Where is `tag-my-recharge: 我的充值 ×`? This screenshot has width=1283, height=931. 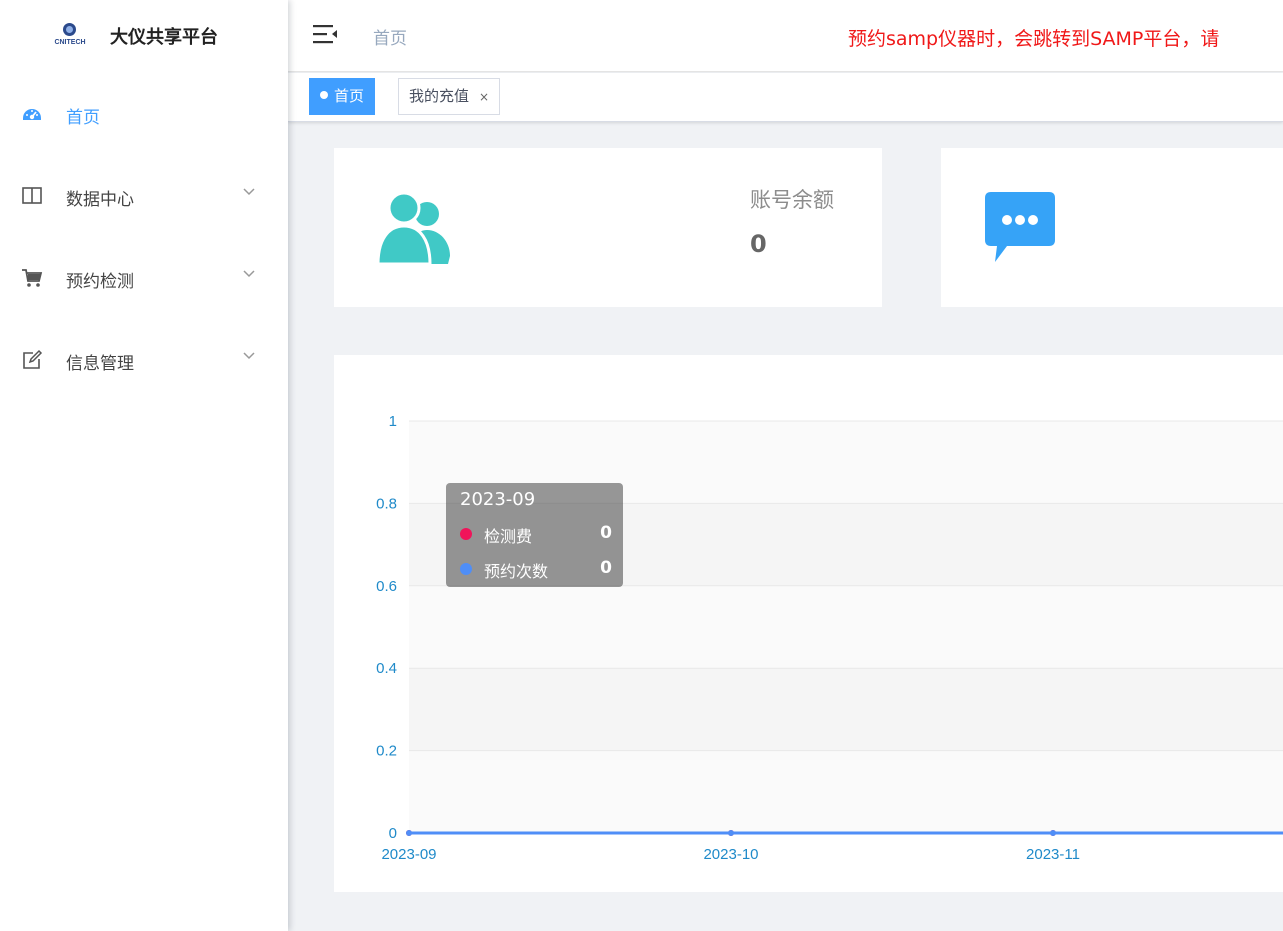 tag-my-recharge: 我的充值 × is located at coordinates (449, 96).